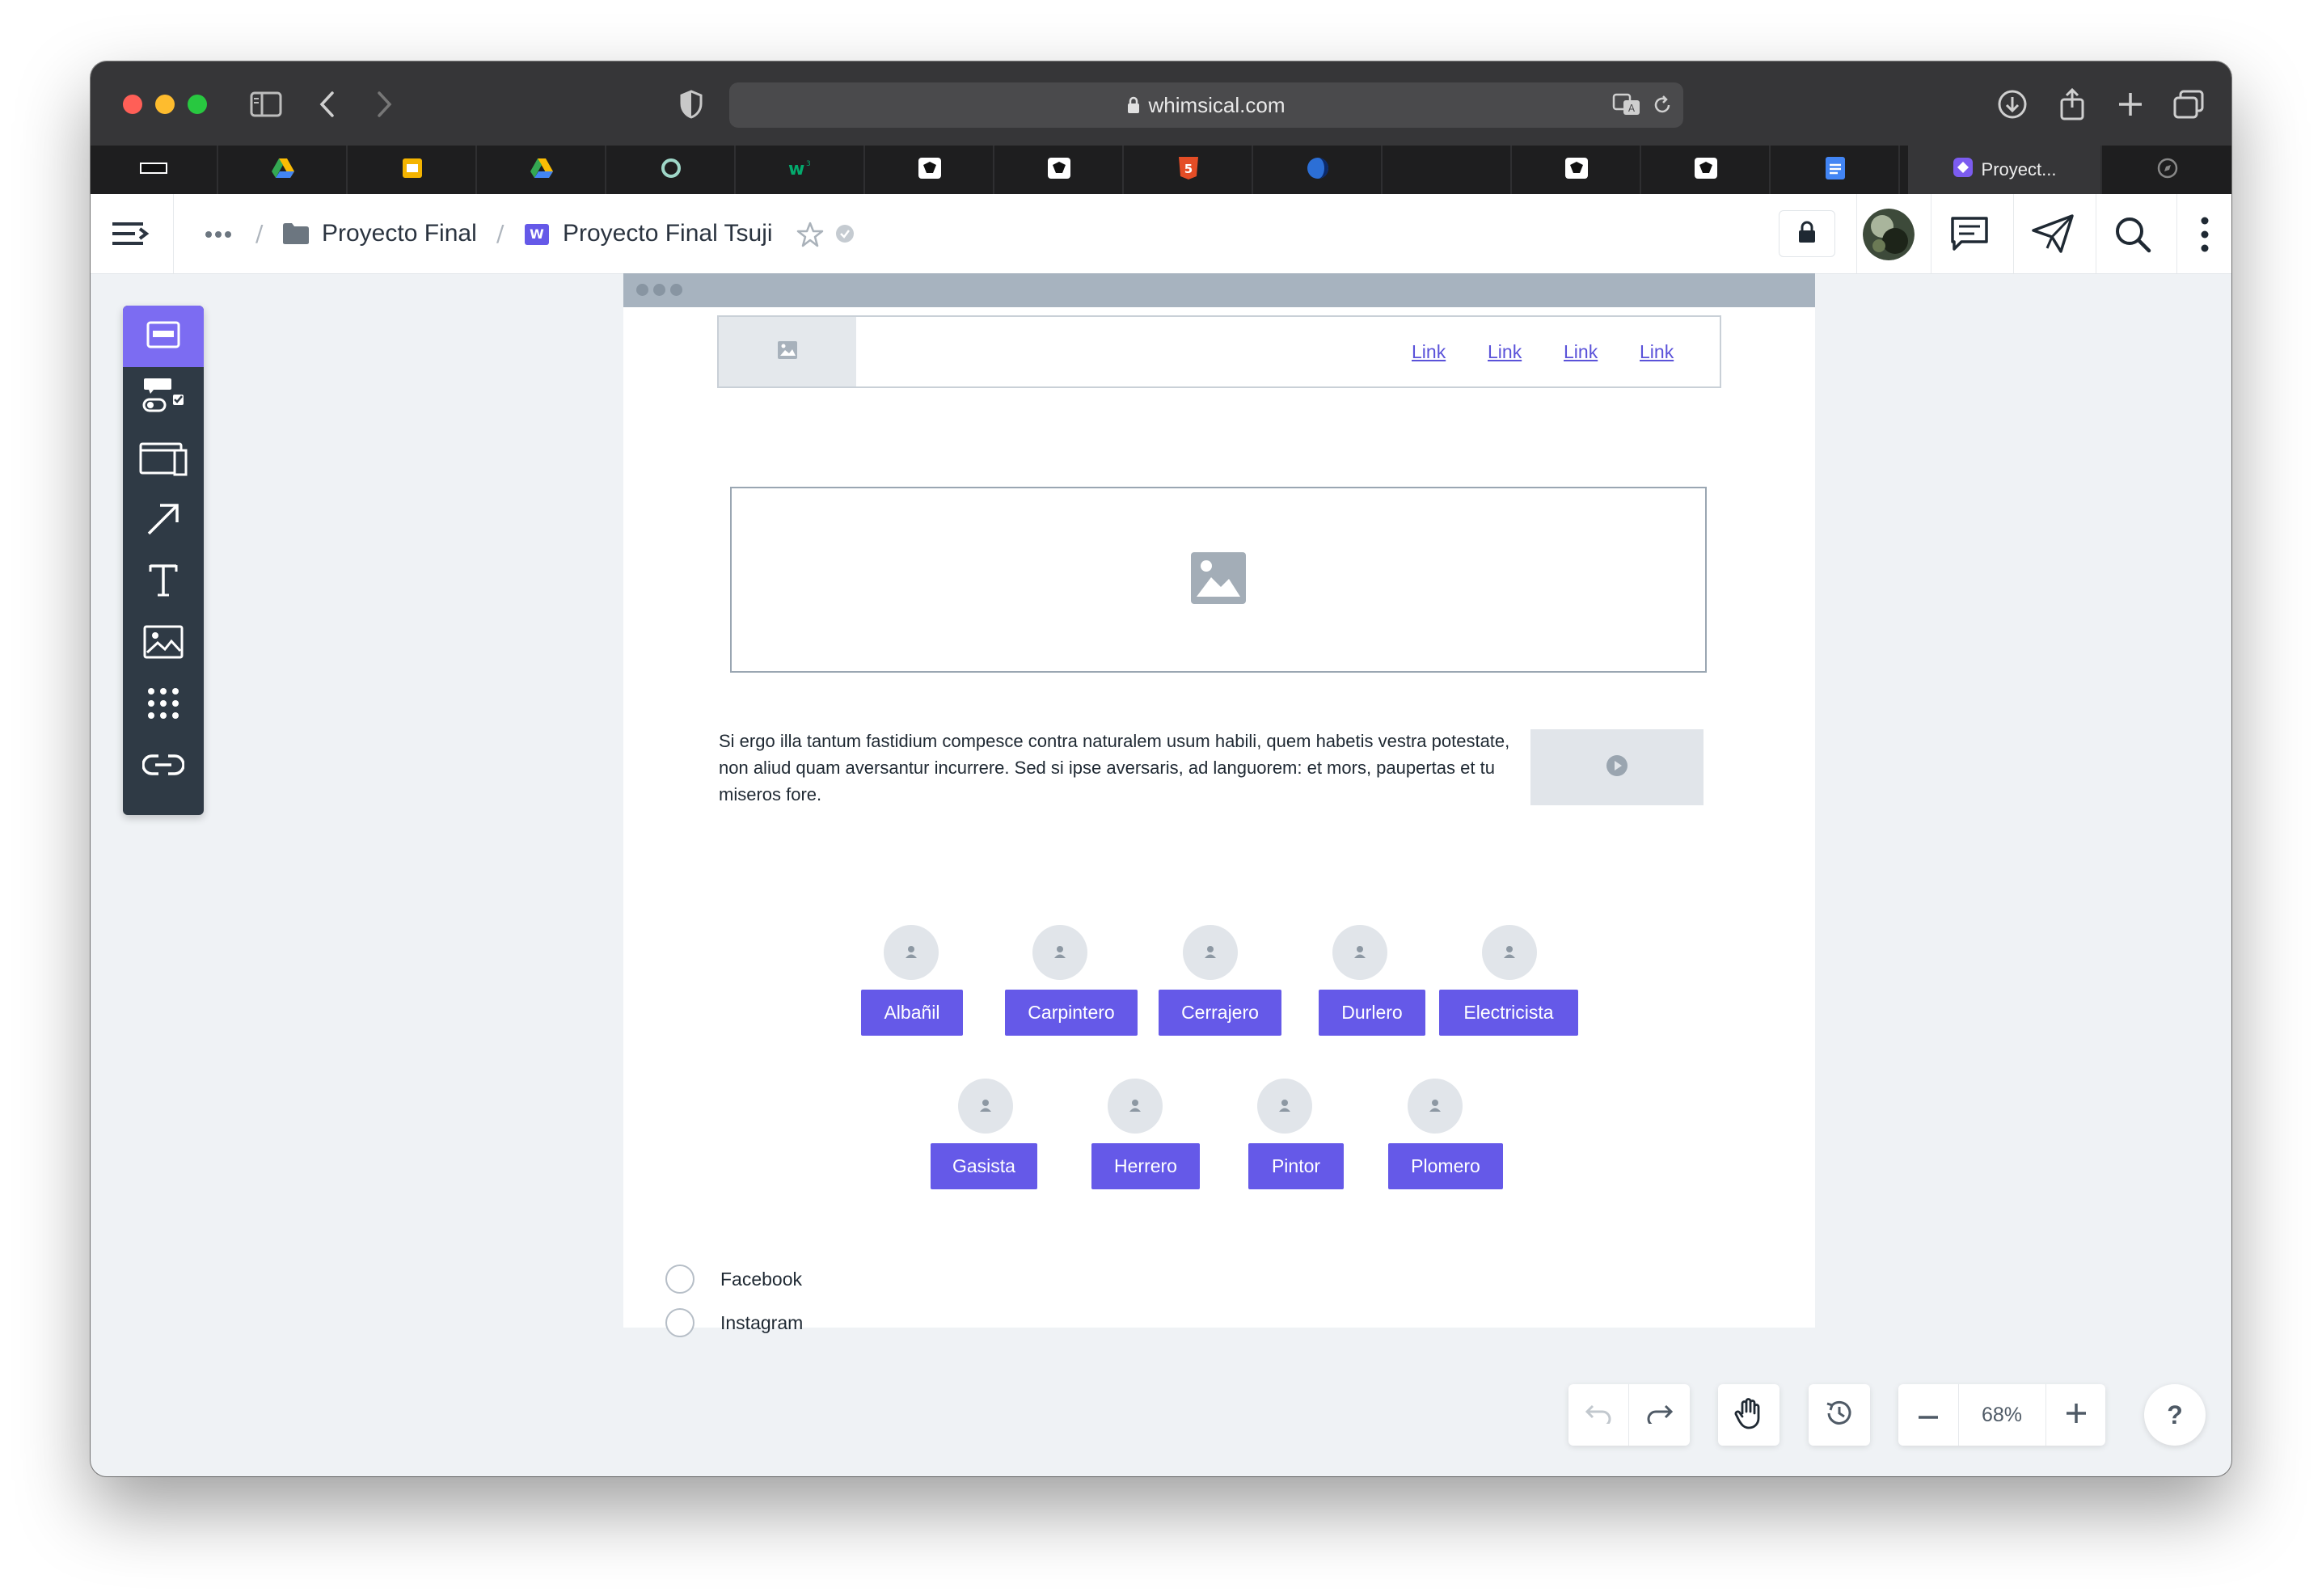  Describe the element at coordinates (1928, 1415) in the screenshot. I see `zoom-out-button` at that location.